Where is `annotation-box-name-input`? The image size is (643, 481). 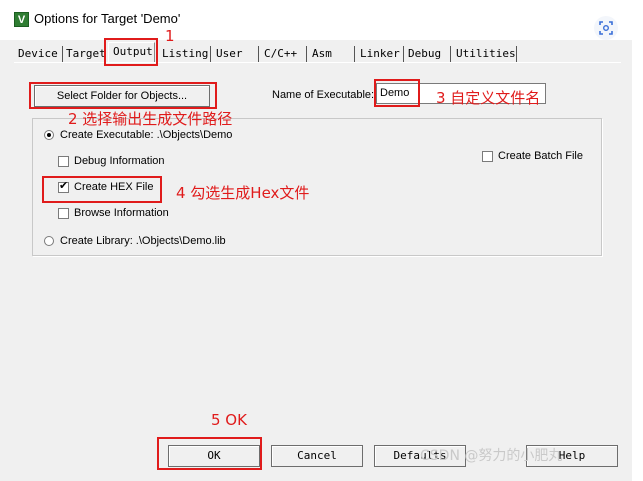 annotation-box-name-input is located at coordinates (397, 93).